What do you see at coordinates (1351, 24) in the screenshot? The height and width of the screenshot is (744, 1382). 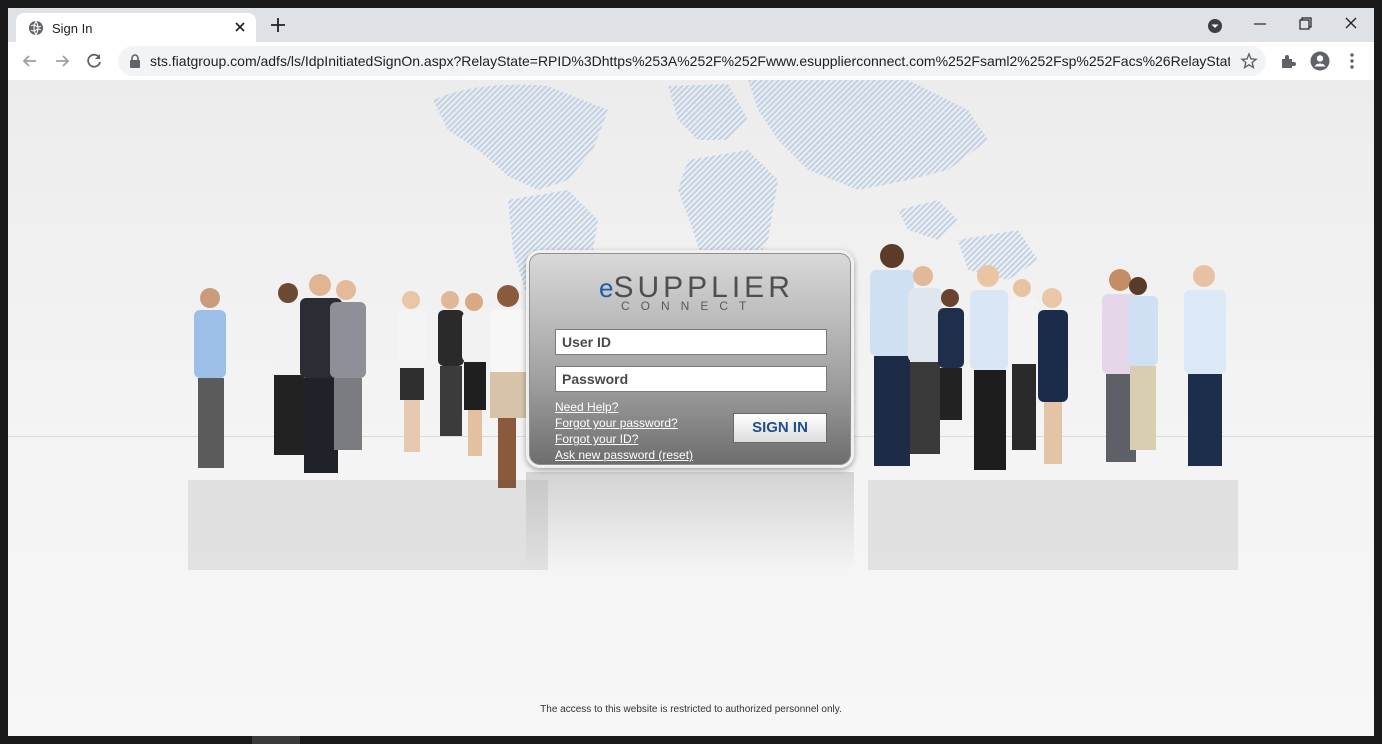 I see `close-window-icon` at bounding box center [1351, 24].